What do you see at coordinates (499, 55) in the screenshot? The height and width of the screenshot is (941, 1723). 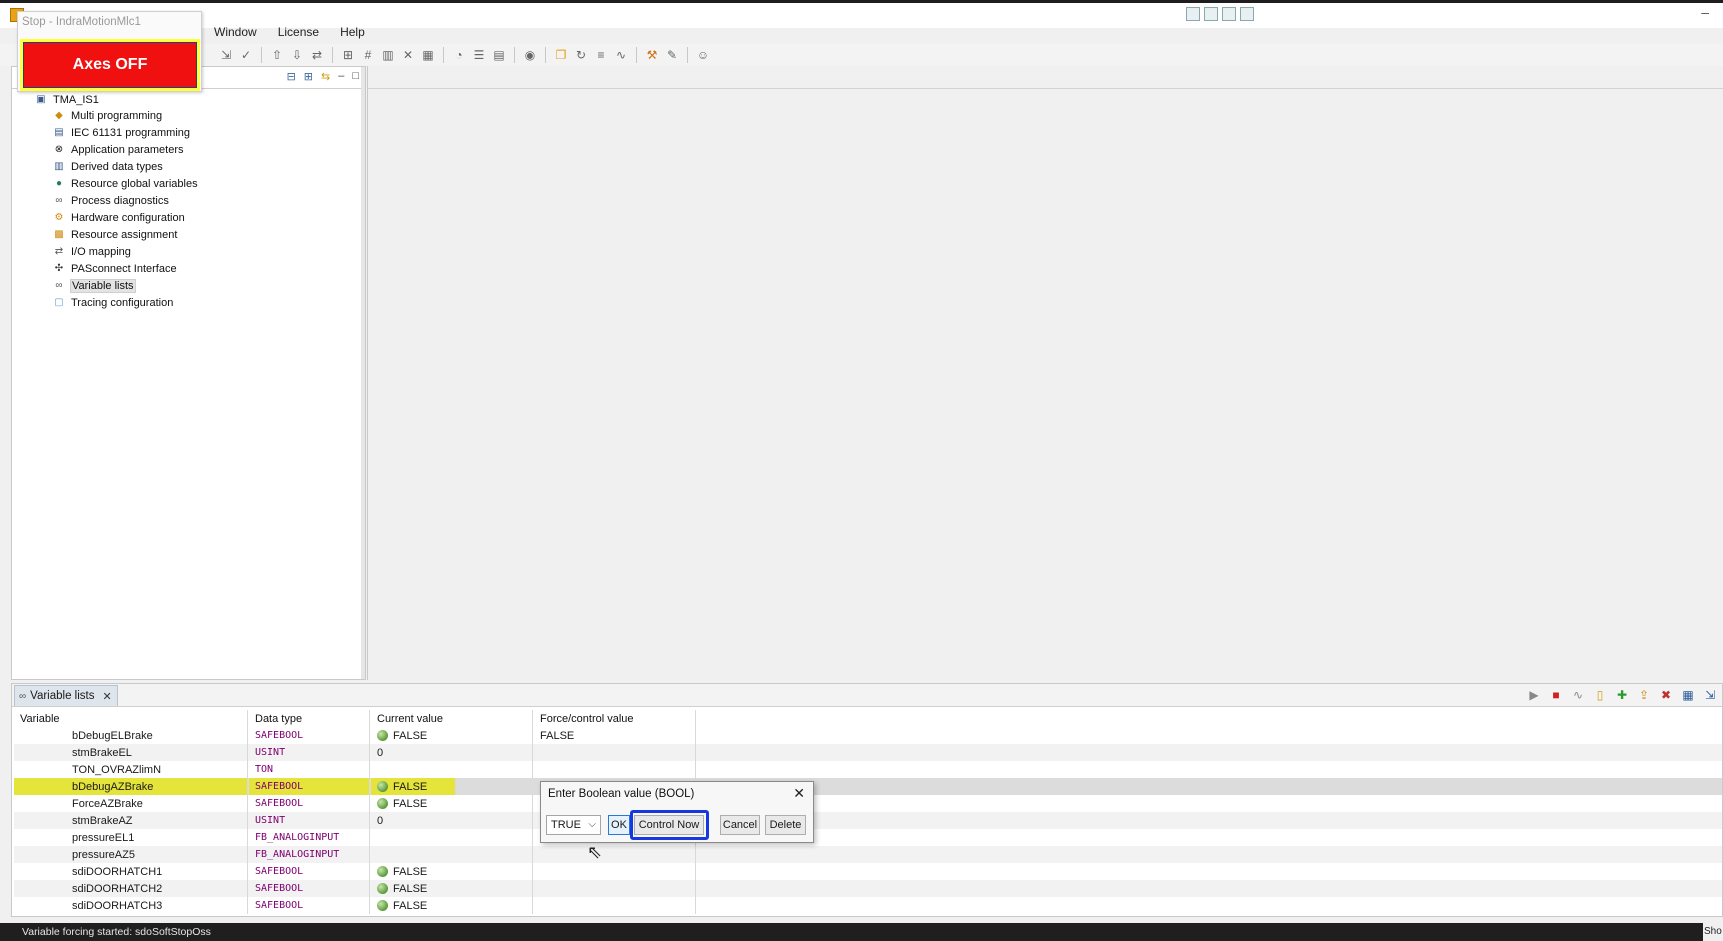 I see `panel-icon: ▤` at bounding box center [499, 55].